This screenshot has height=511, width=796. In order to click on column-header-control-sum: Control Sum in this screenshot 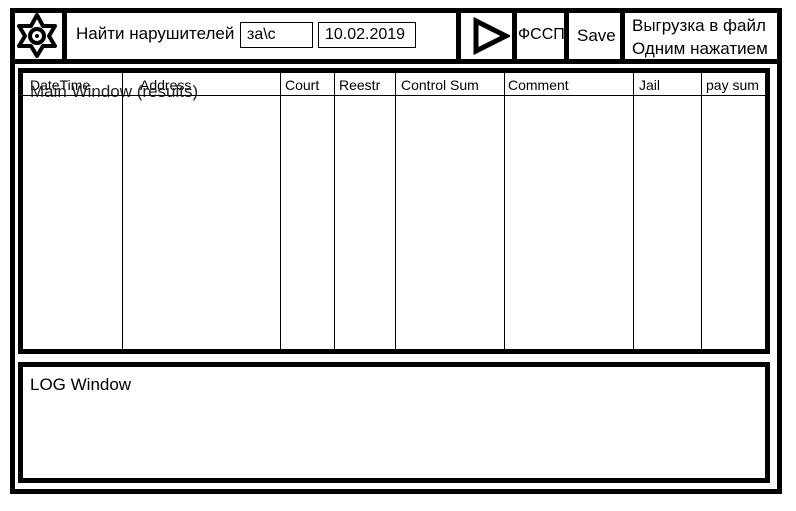, I will do `click(440, 85)`.